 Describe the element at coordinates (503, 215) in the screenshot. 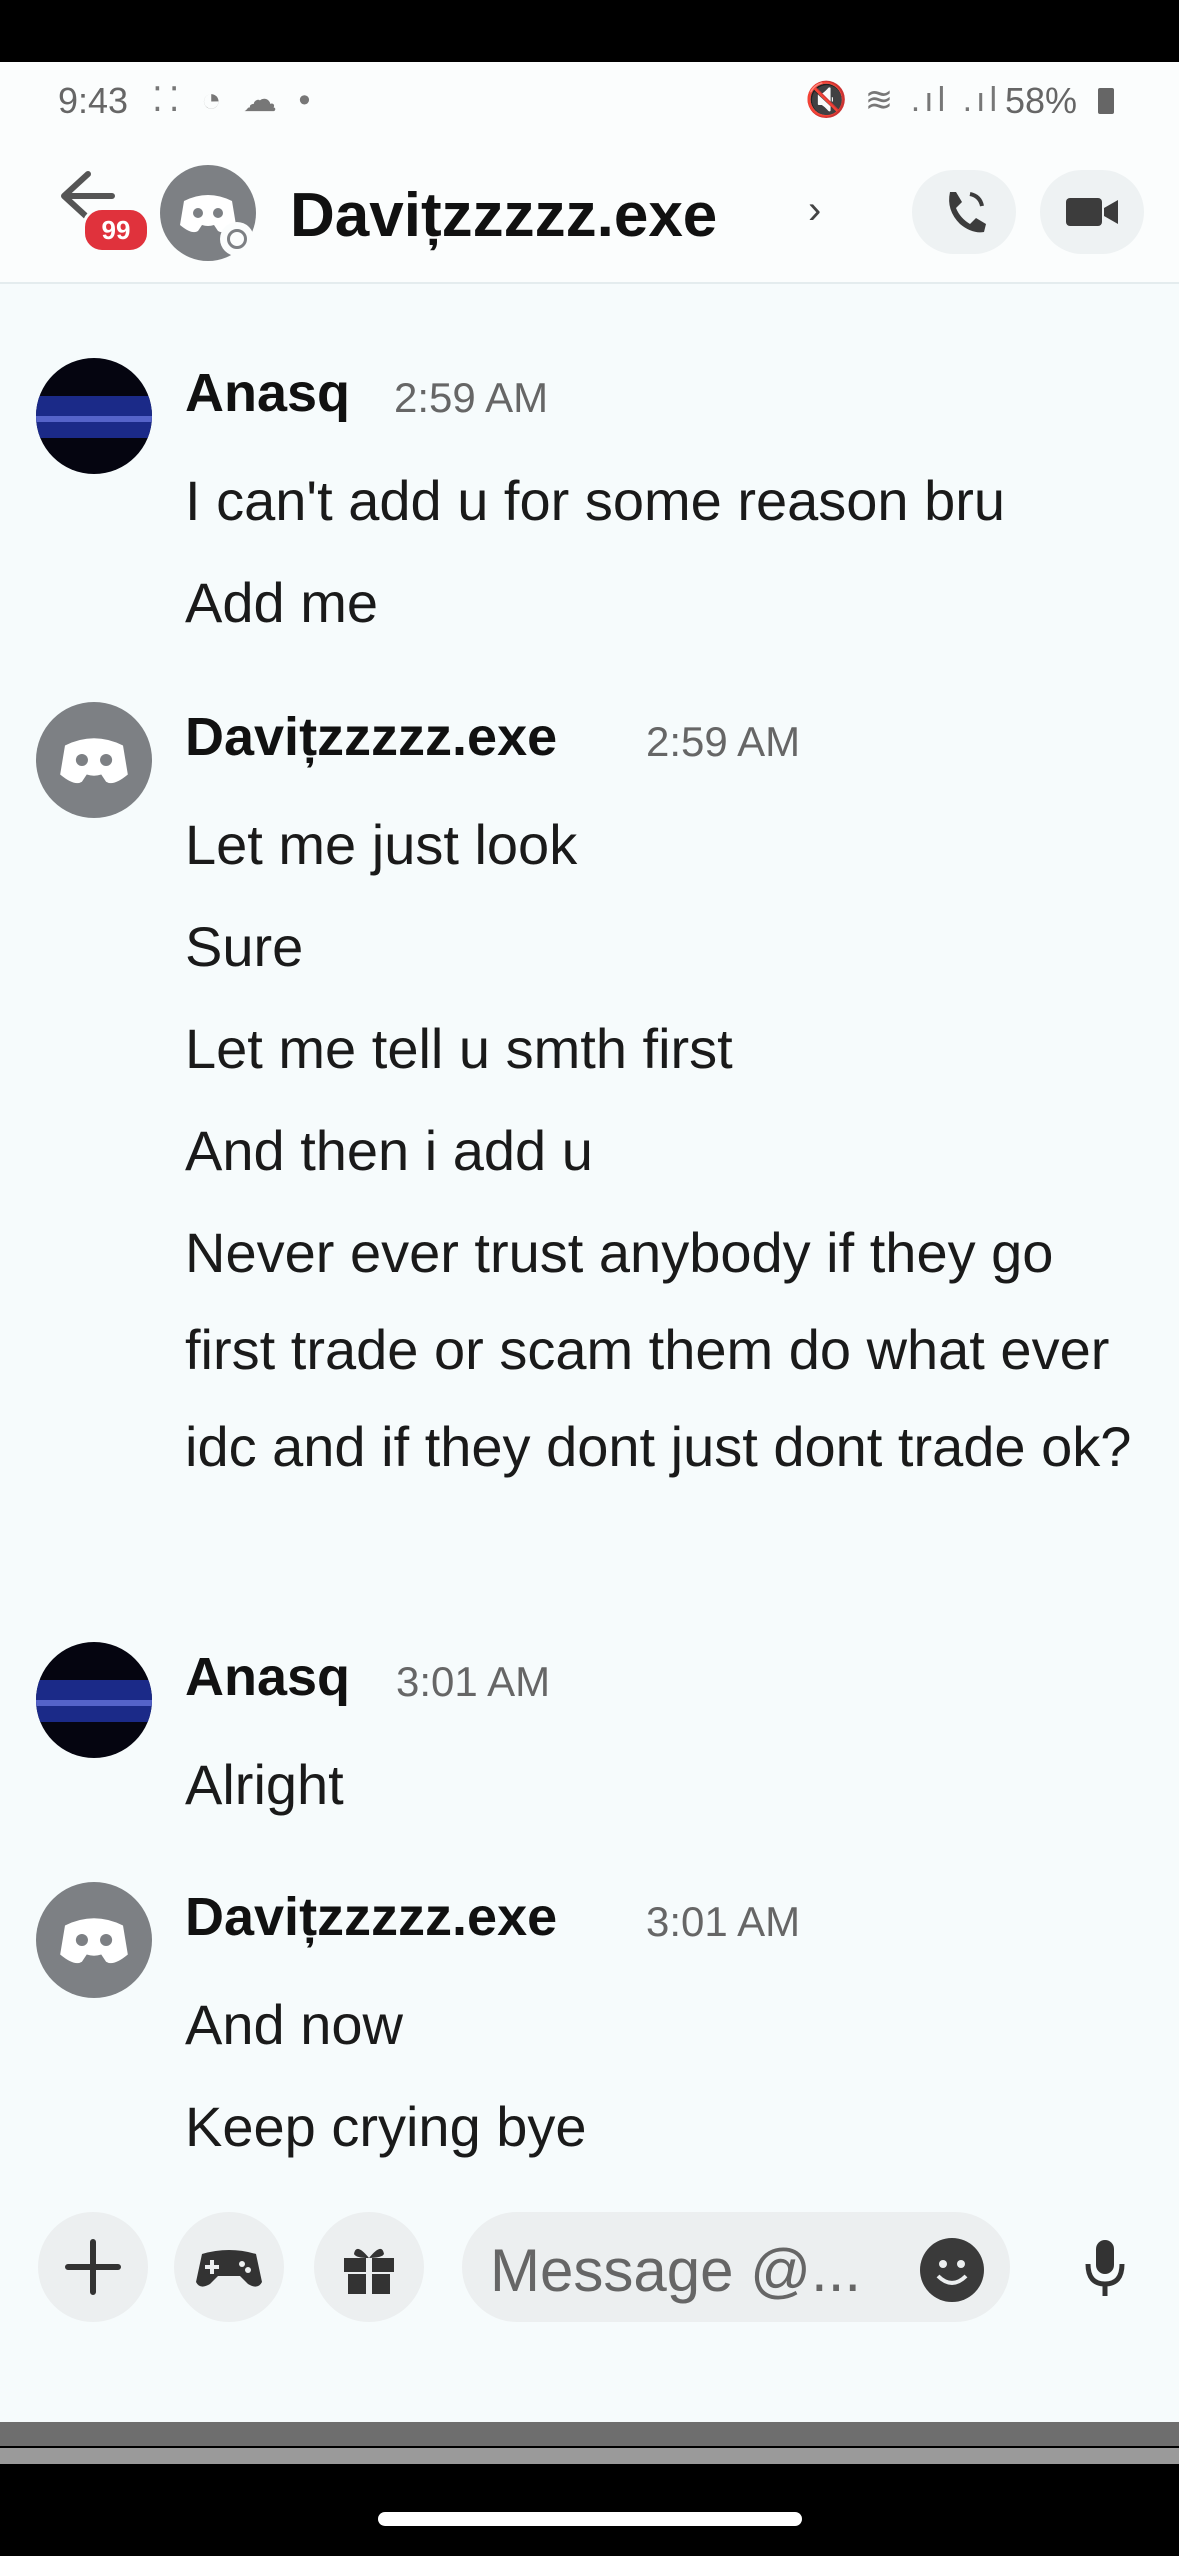

I see `chat-title: Davițzzzzz.exe` at that location.